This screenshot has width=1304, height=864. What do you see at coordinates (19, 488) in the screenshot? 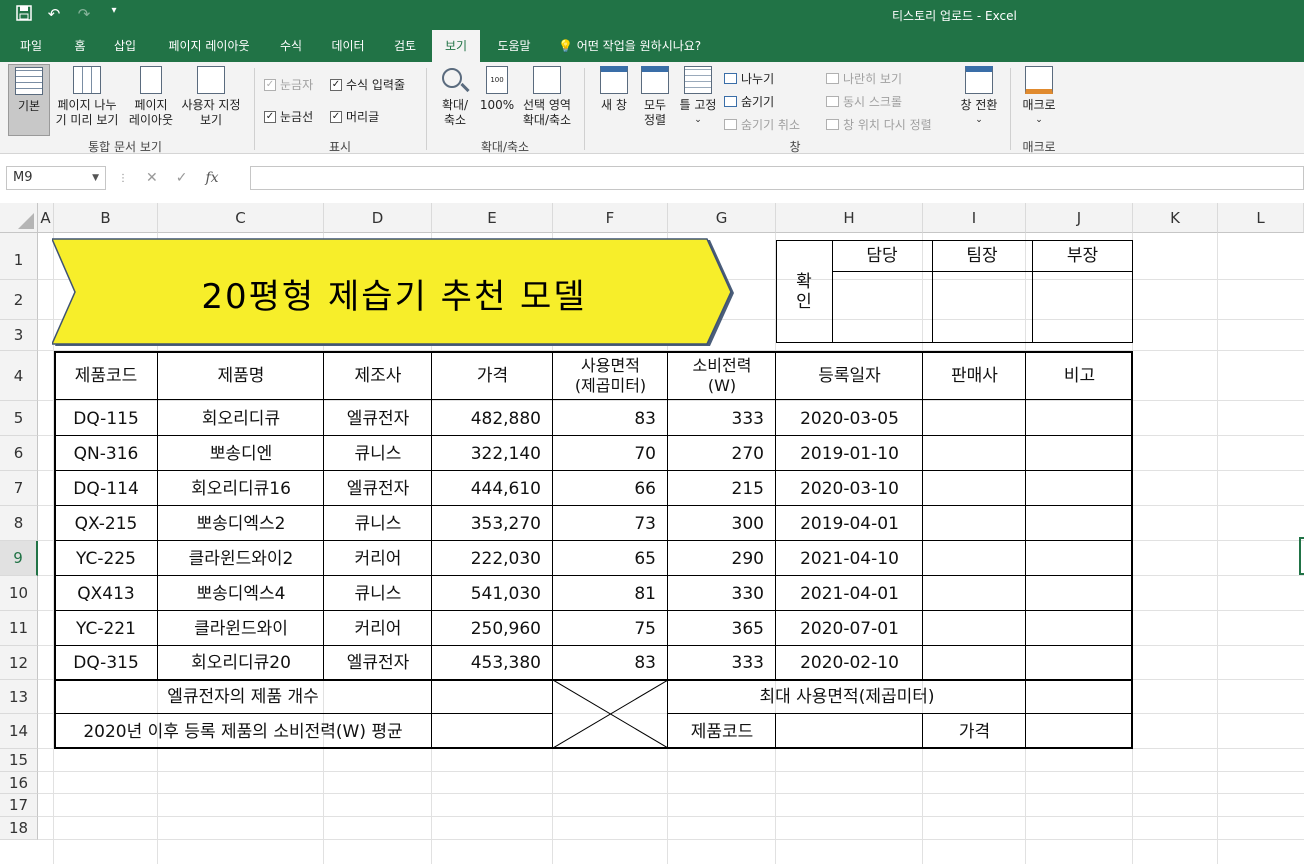
I see `row-header-7: 7` at bounding box center [19, 488].